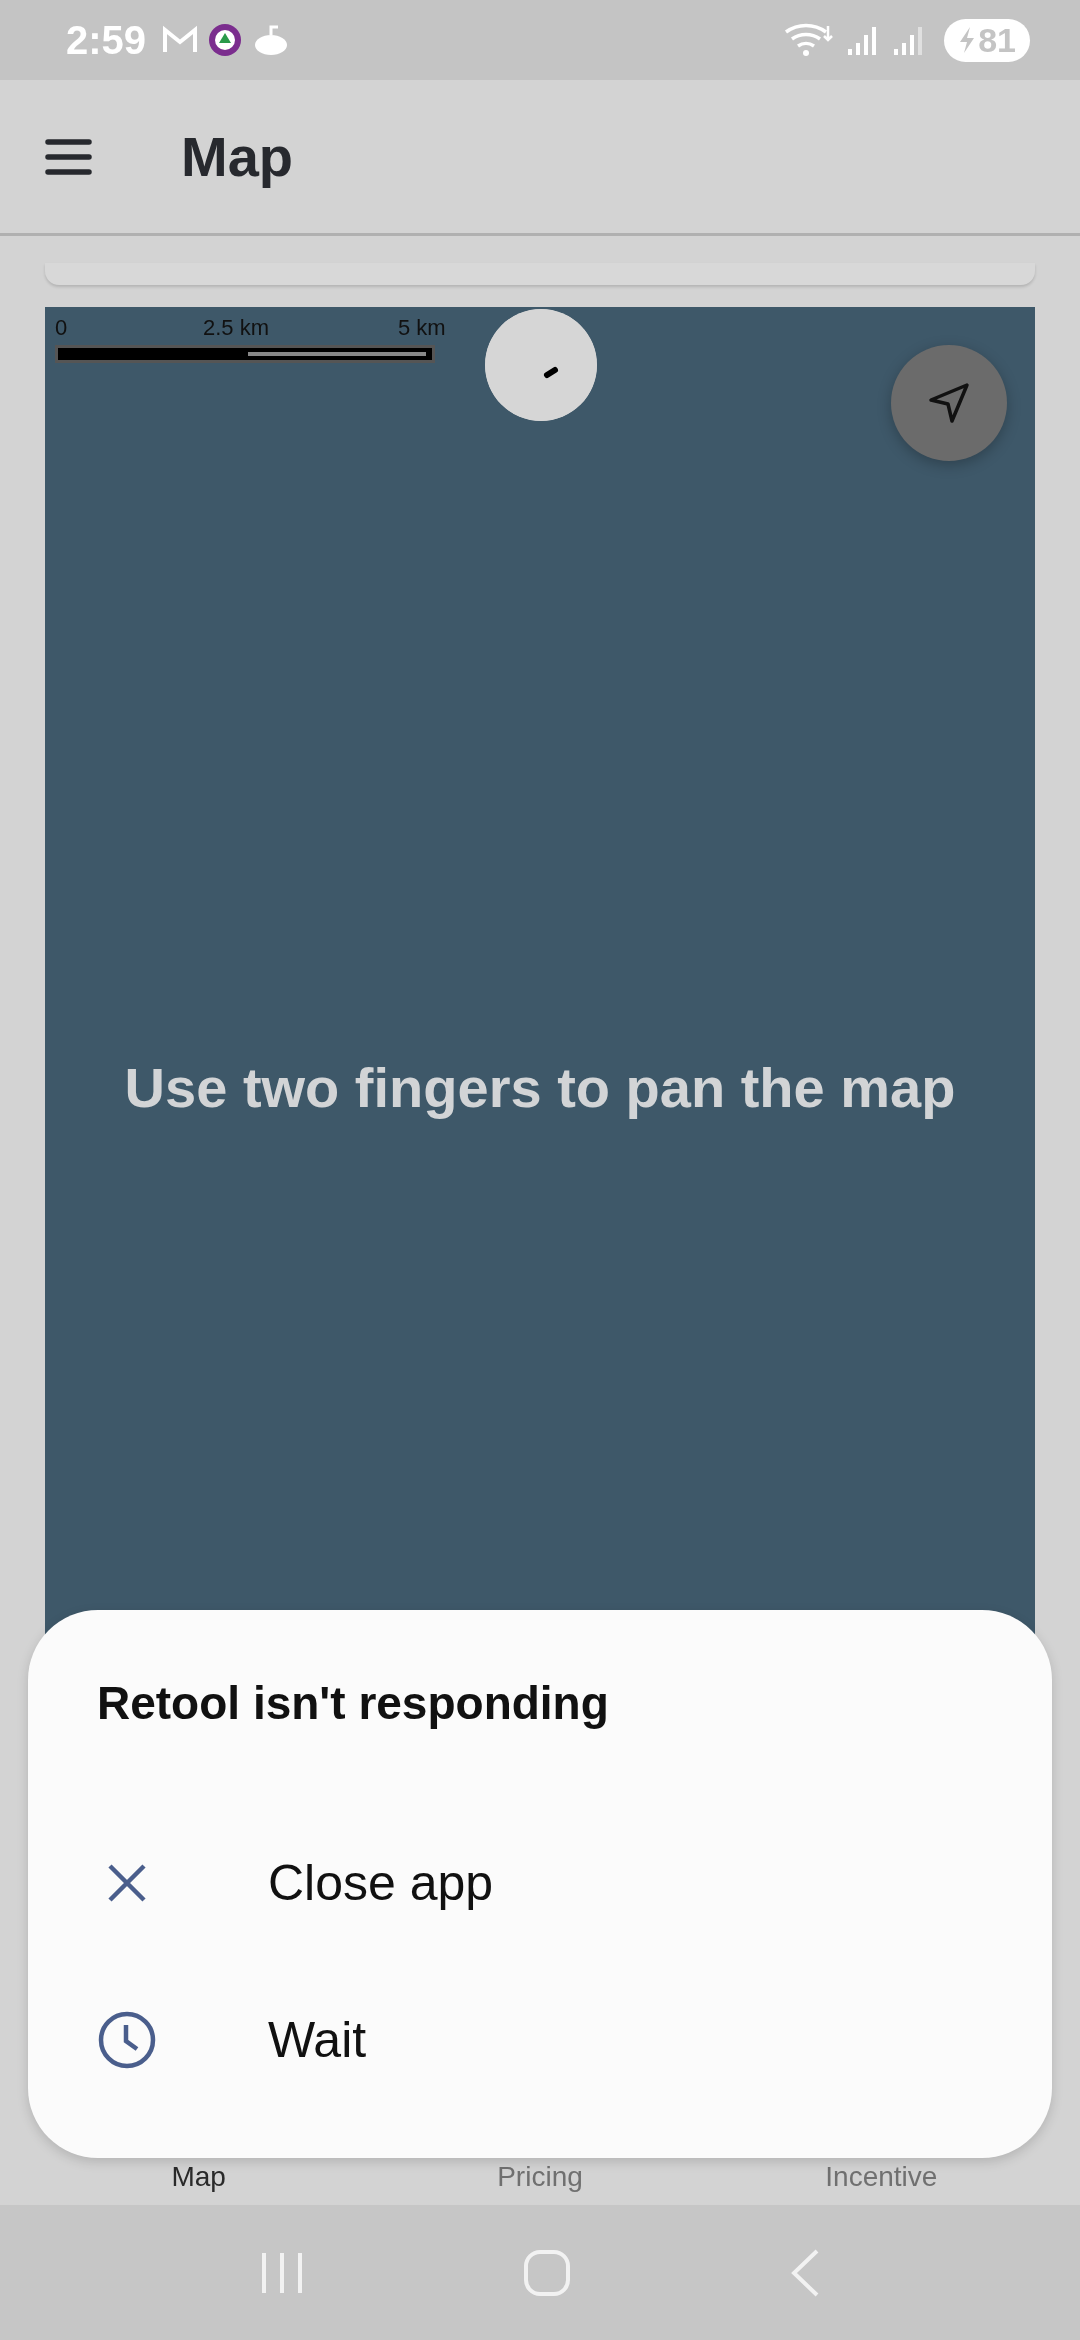  Describe the element at coordinates (805, 2272) in the screenshot. I see `back-icon` at that location.